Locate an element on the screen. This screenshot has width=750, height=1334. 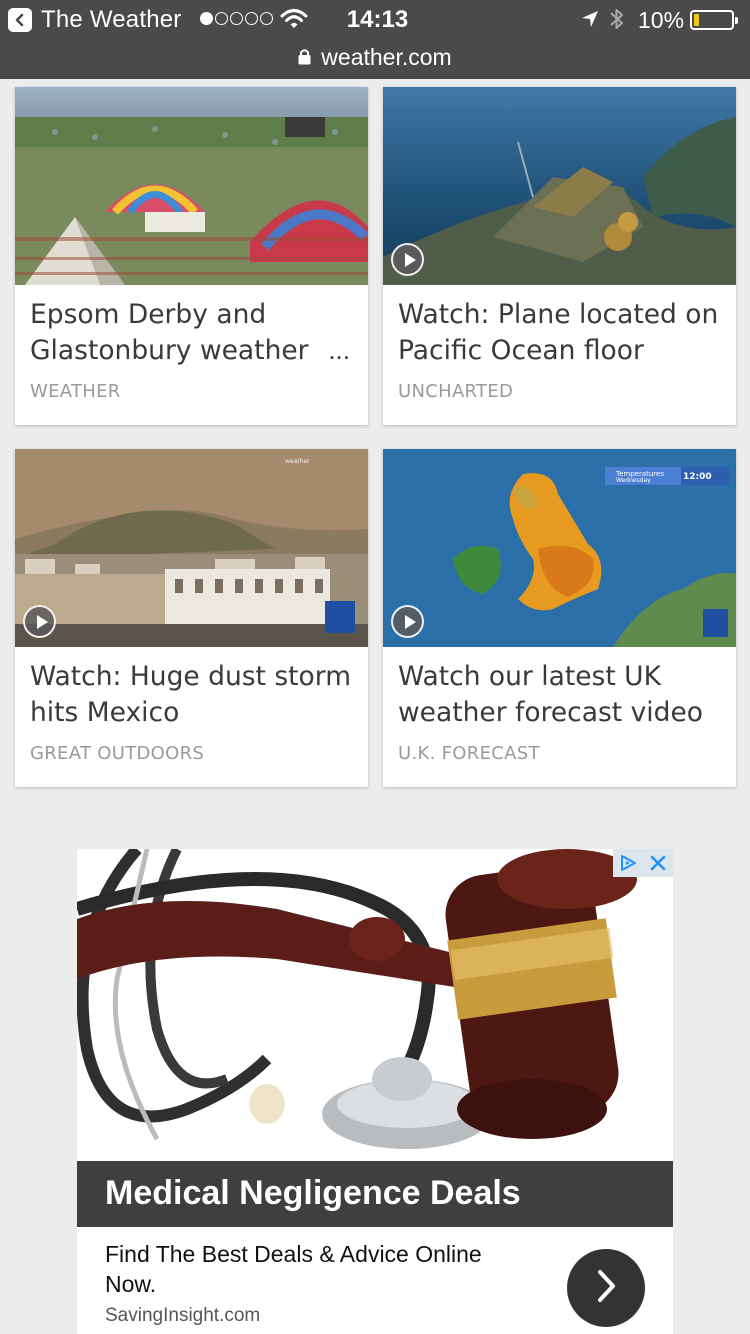
ad-description: Find The Best Deals & Advice Online Now. is located at coordinates (320, 1269).